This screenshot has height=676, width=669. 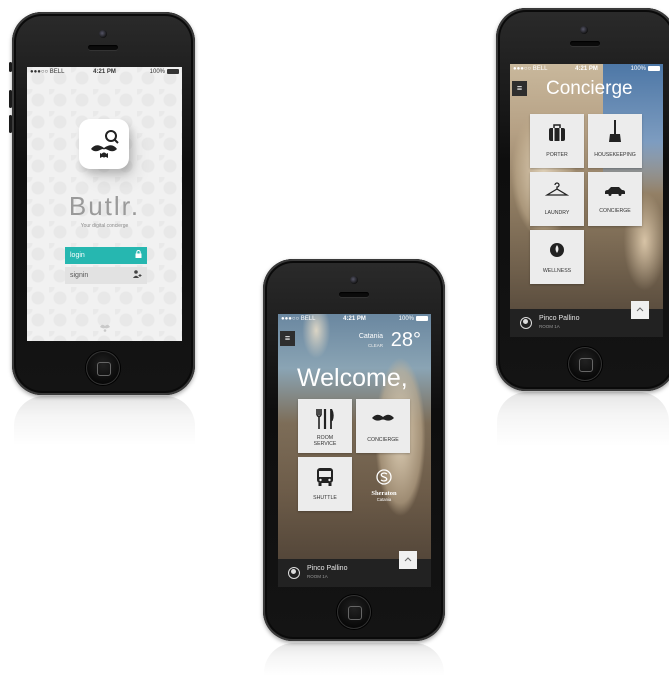 I want to click on weather-condition: CLEAR, so click(x=375, y=345).